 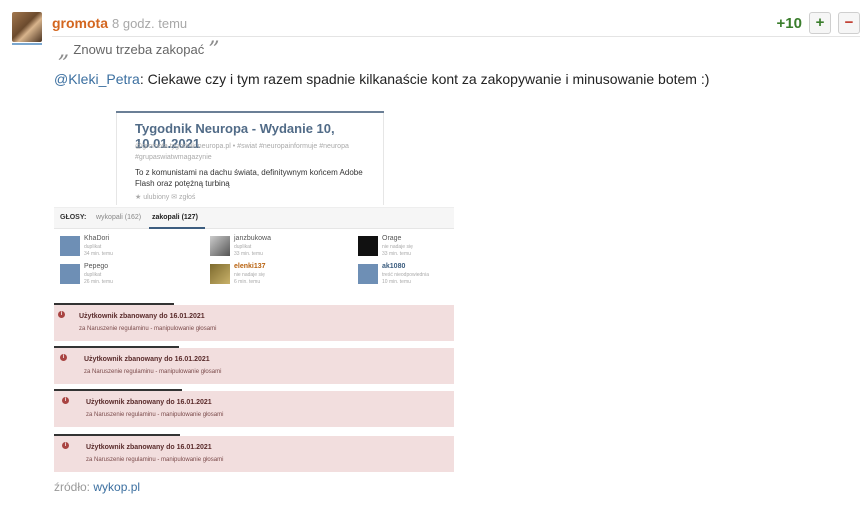 I want to click on header-divider, so click(x=456, y=36).